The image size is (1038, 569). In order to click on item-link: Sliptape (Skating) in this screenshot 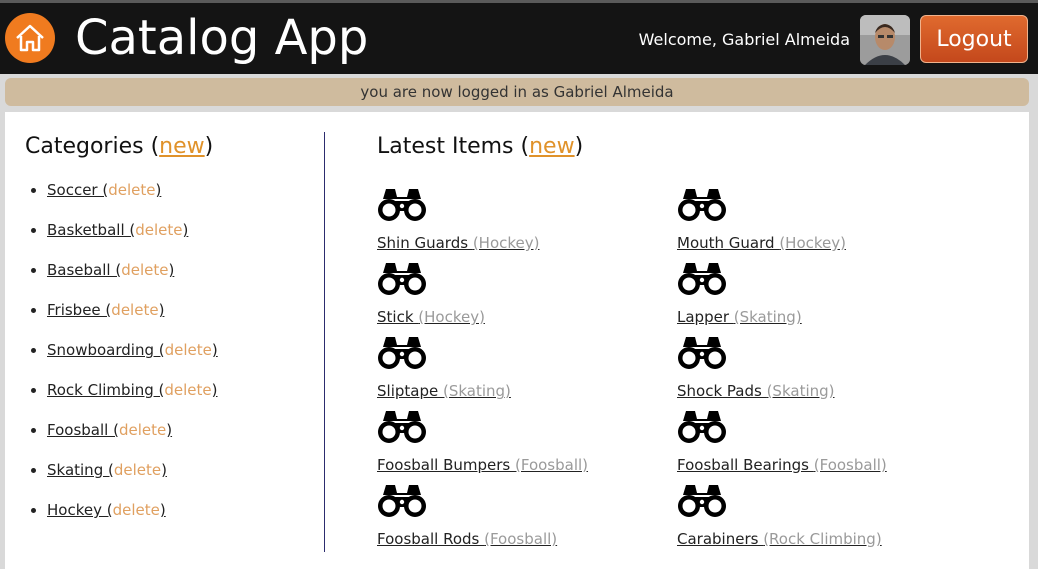, I will do `click(444, 391)`.